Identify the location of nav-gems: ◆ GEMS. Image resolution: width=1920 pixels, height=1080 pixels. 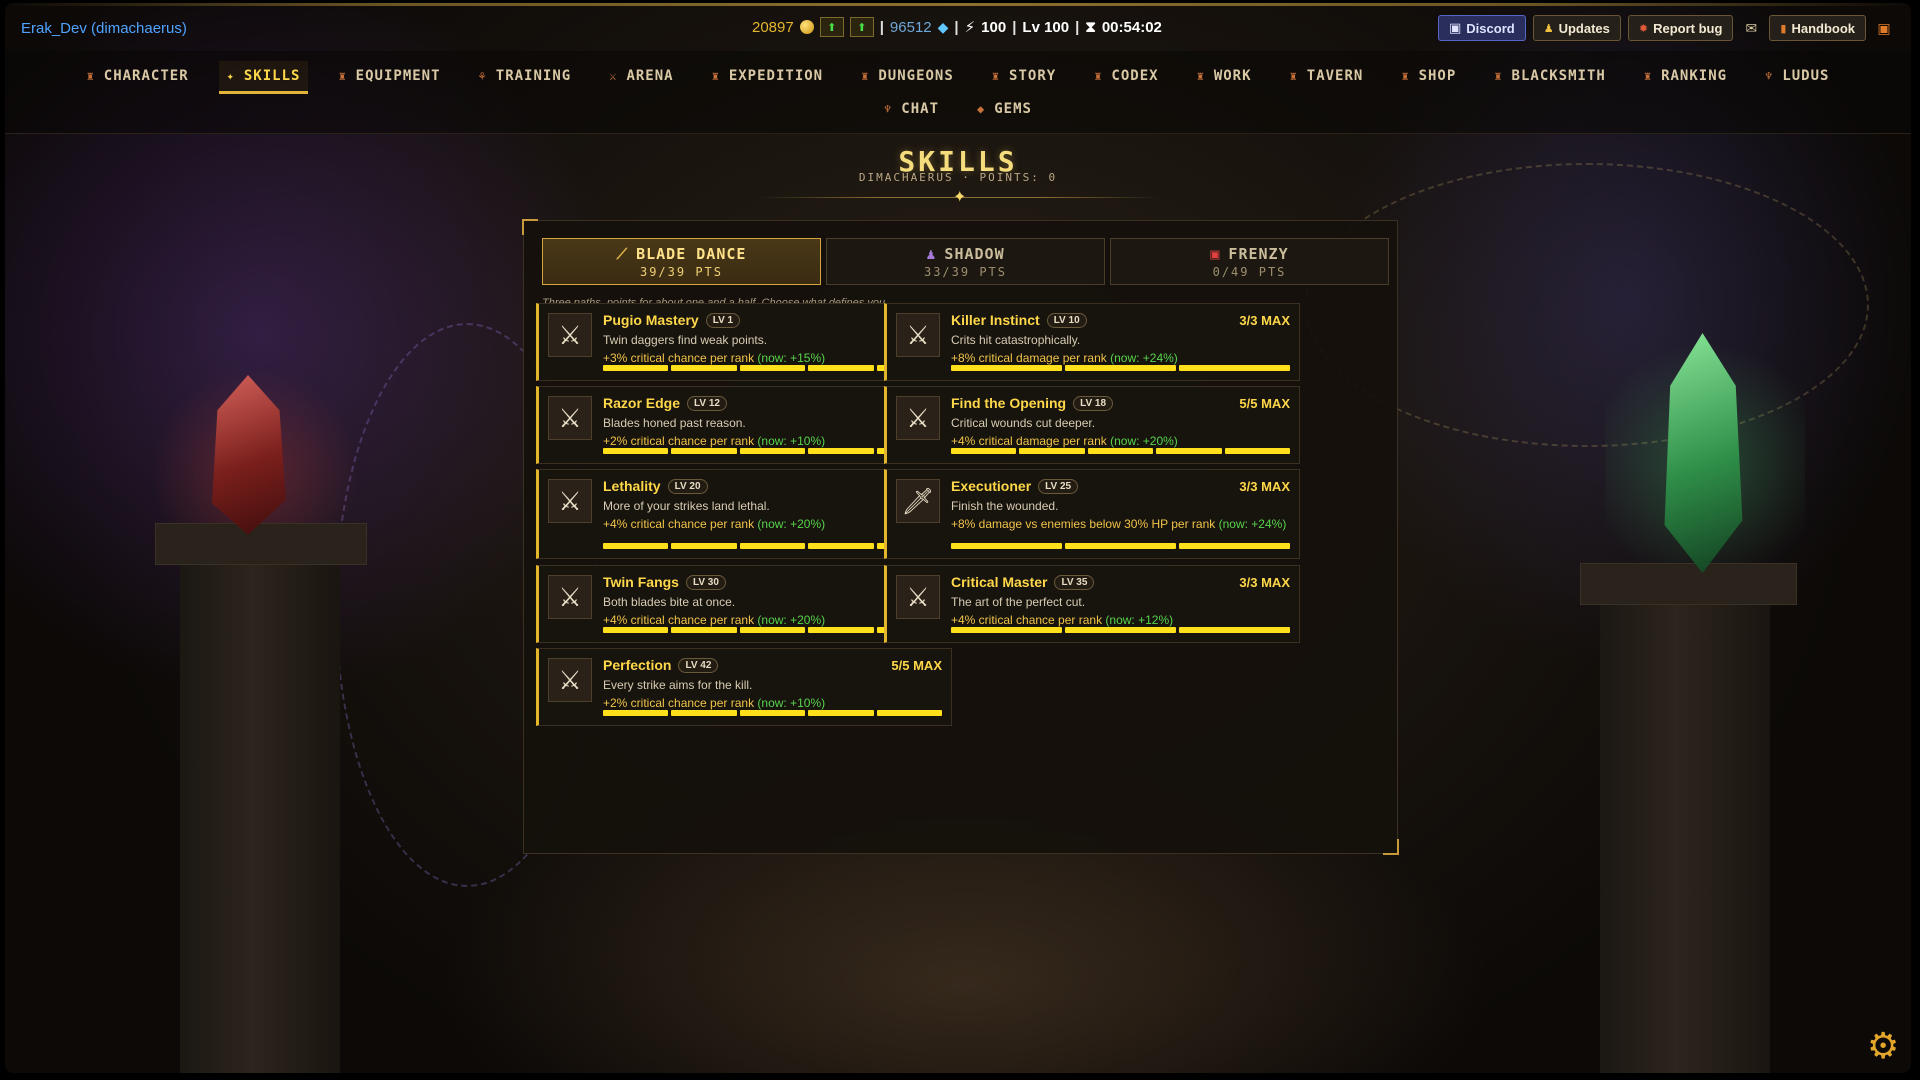
(1004, 109).